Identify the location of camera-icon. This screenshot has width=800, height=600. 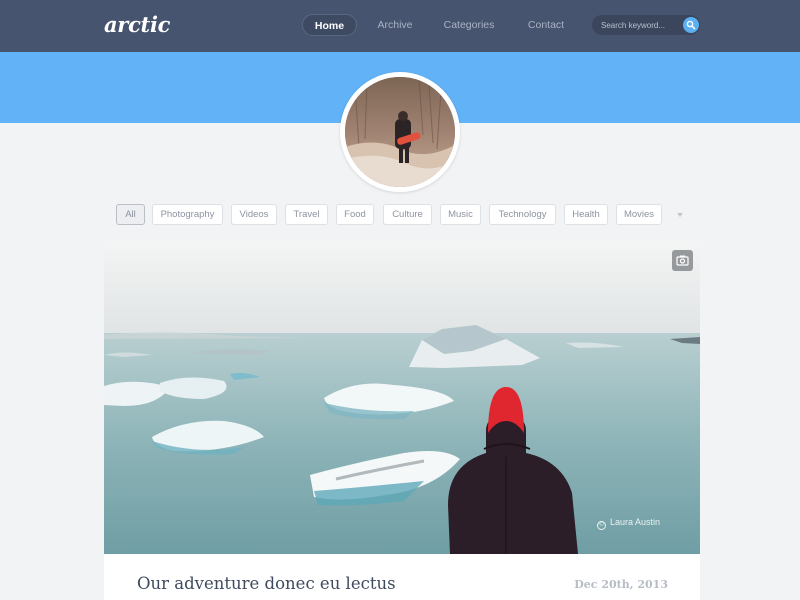
(682, 260).